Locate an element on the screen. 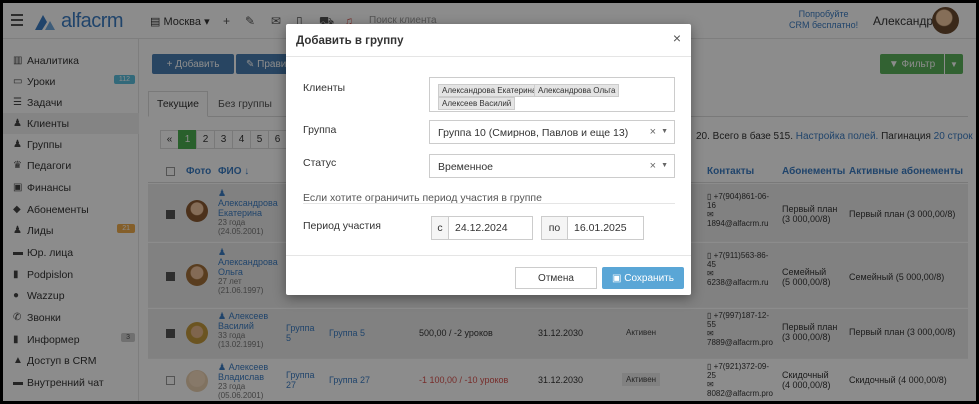 The image size is (979, 404). status-select: Временное × ▼ is located at coordinates (552, 166).